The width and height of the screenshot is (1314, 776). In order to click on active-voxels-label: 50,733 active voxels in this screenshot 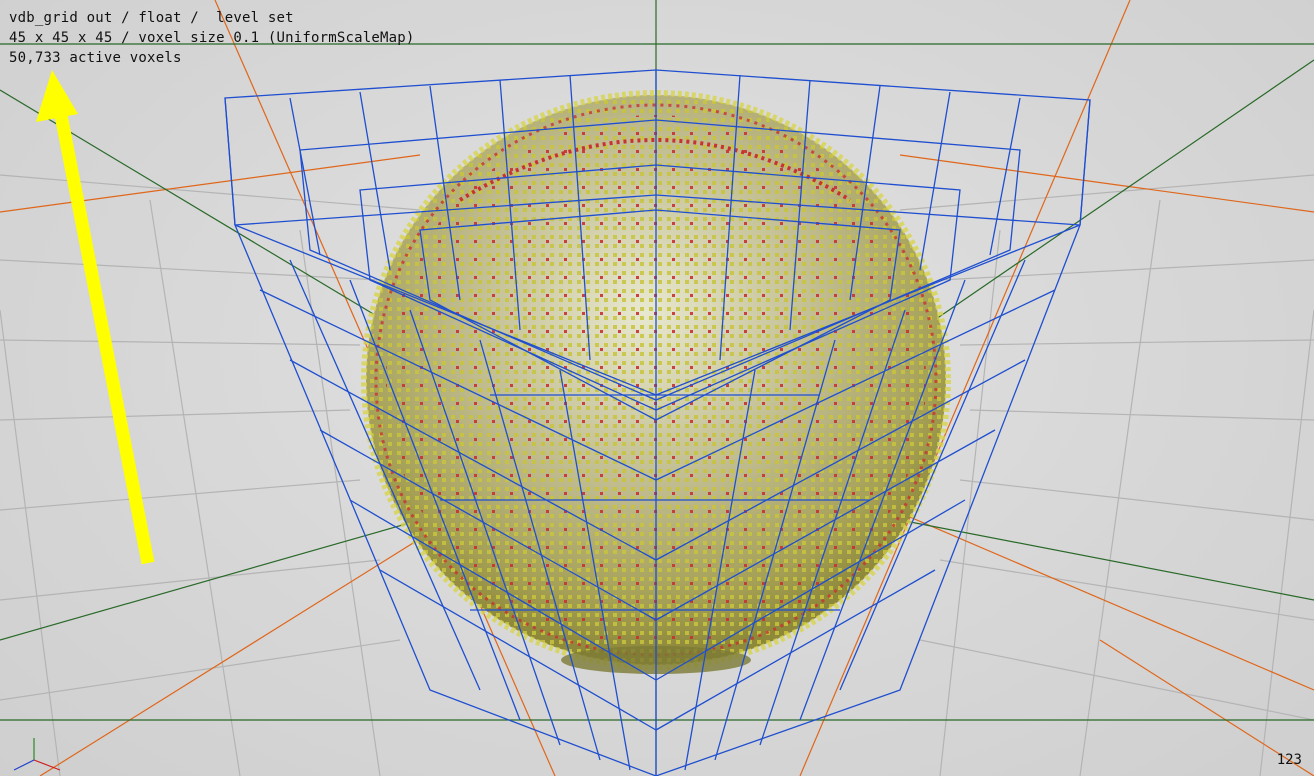, I will do `click(95, 58)`.